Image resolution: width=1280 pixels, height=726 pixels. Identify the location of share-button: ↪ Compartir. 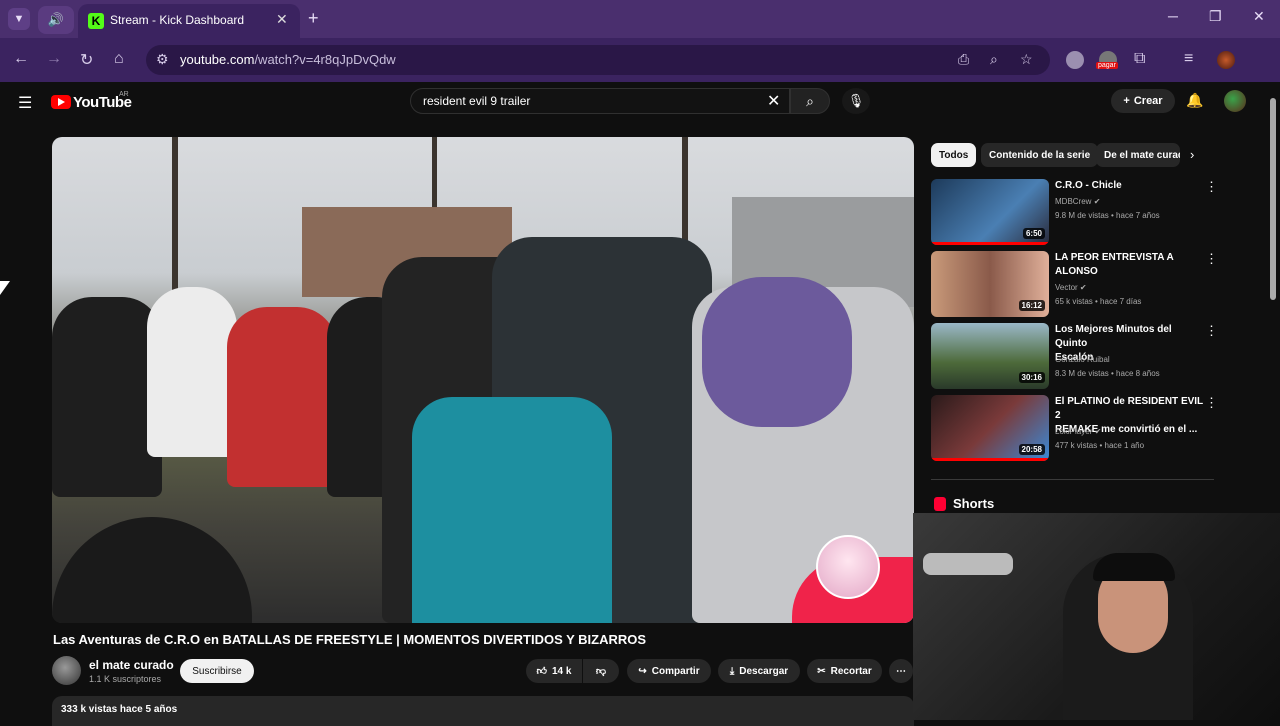
(669, 671).